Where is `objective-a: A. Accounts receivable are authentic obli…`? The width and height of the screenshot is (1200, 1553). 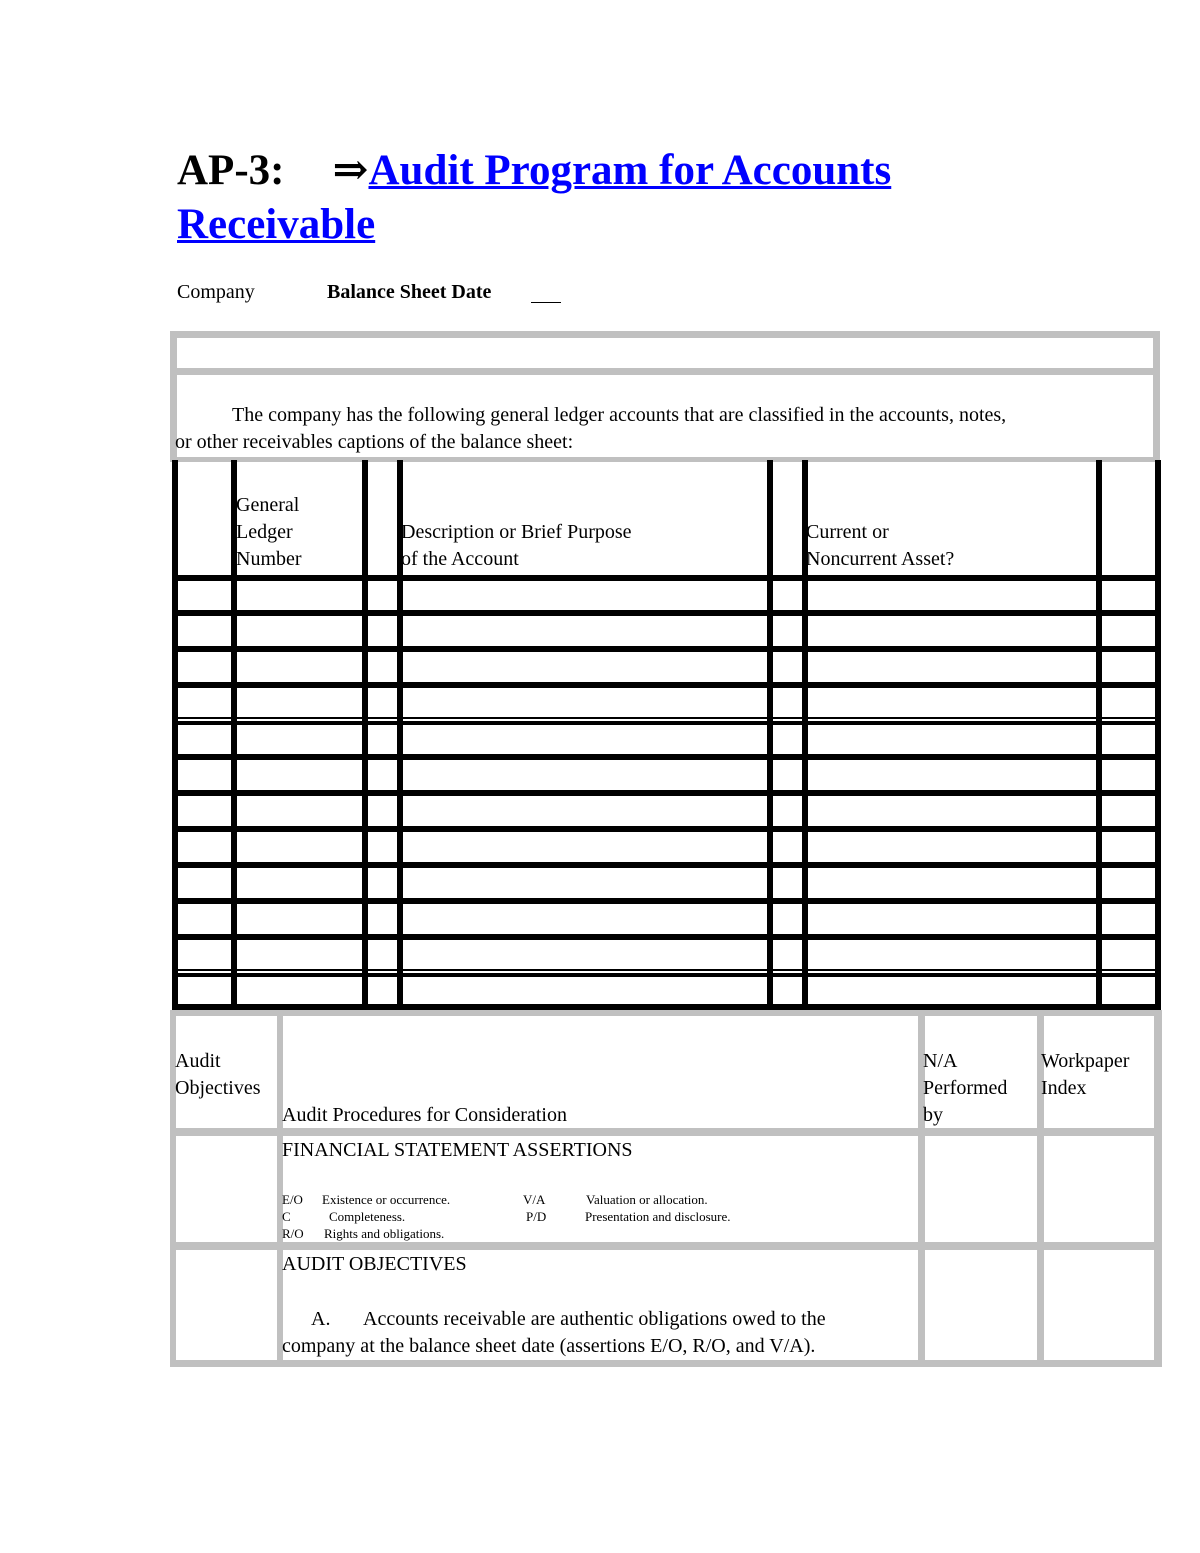 objective-a: A. Accounts receivable are authentic obli… is located at coordinates (554, 1332).